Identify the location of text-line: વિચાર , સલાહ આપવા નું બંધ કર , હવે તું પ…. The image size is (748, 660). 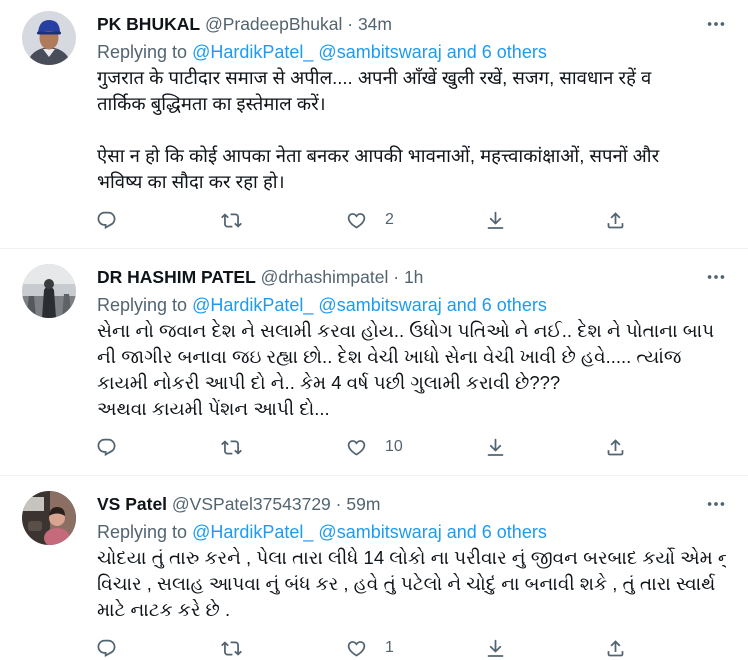
(406, 583).